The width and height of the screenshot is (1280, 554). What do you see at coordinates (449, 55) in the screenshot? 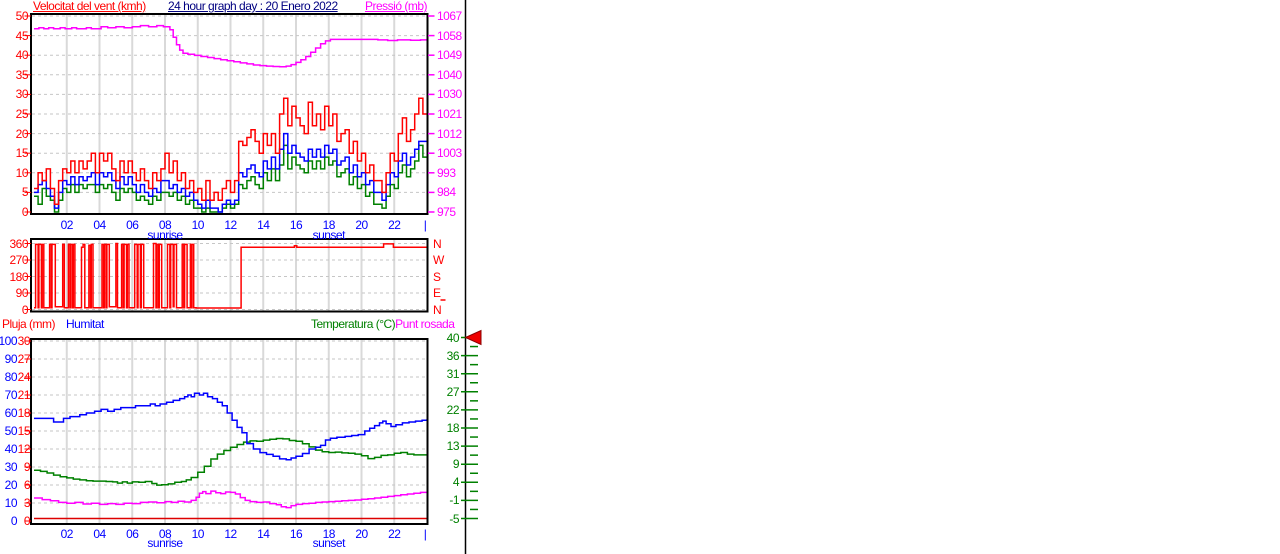
I see `pressure-tick-label: 1049` at bounding box center [449, 55].